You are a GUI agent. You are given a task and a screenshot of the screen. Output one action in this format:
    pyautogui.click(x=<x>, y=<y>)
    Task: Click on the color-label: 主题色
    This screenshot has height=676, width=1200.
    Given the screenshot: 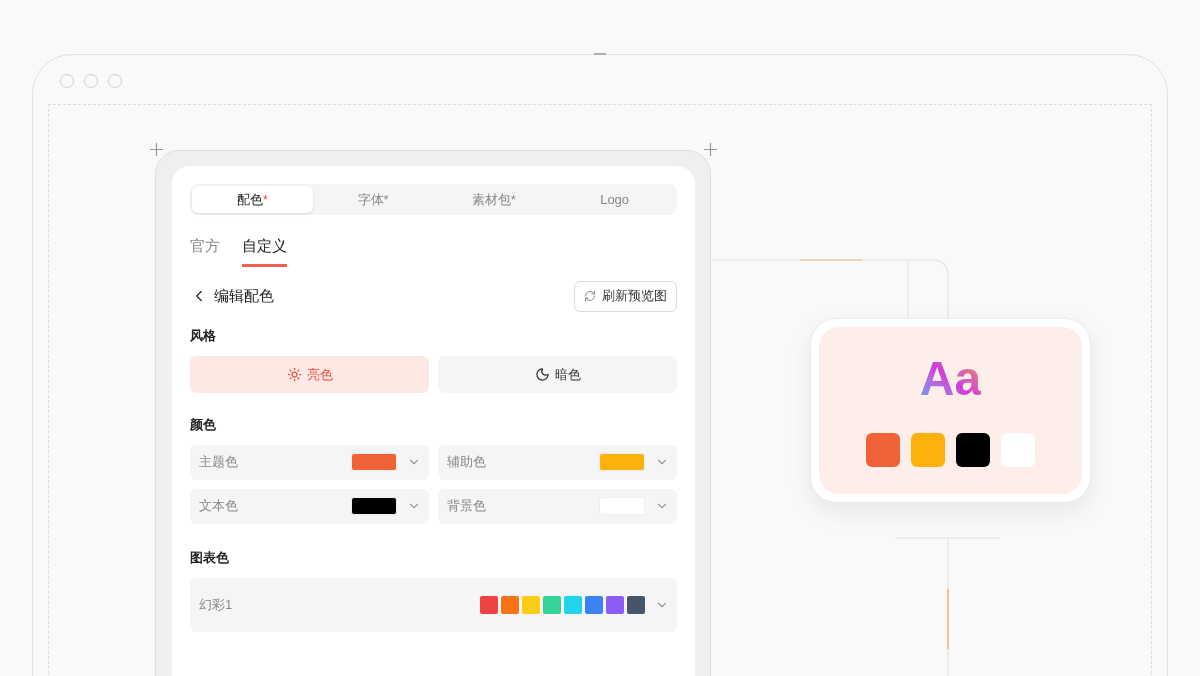 What is the action you would take?
    pyautogui.click(x=219, y=462)
    